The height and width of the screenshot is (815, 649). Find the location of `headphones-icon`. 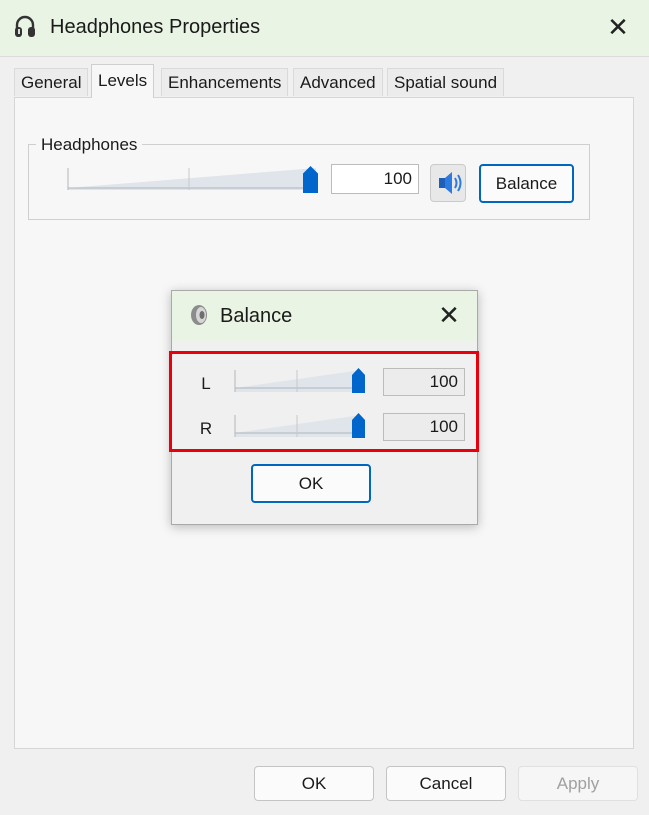

headphones-icon is located at coordinates (25, 26).